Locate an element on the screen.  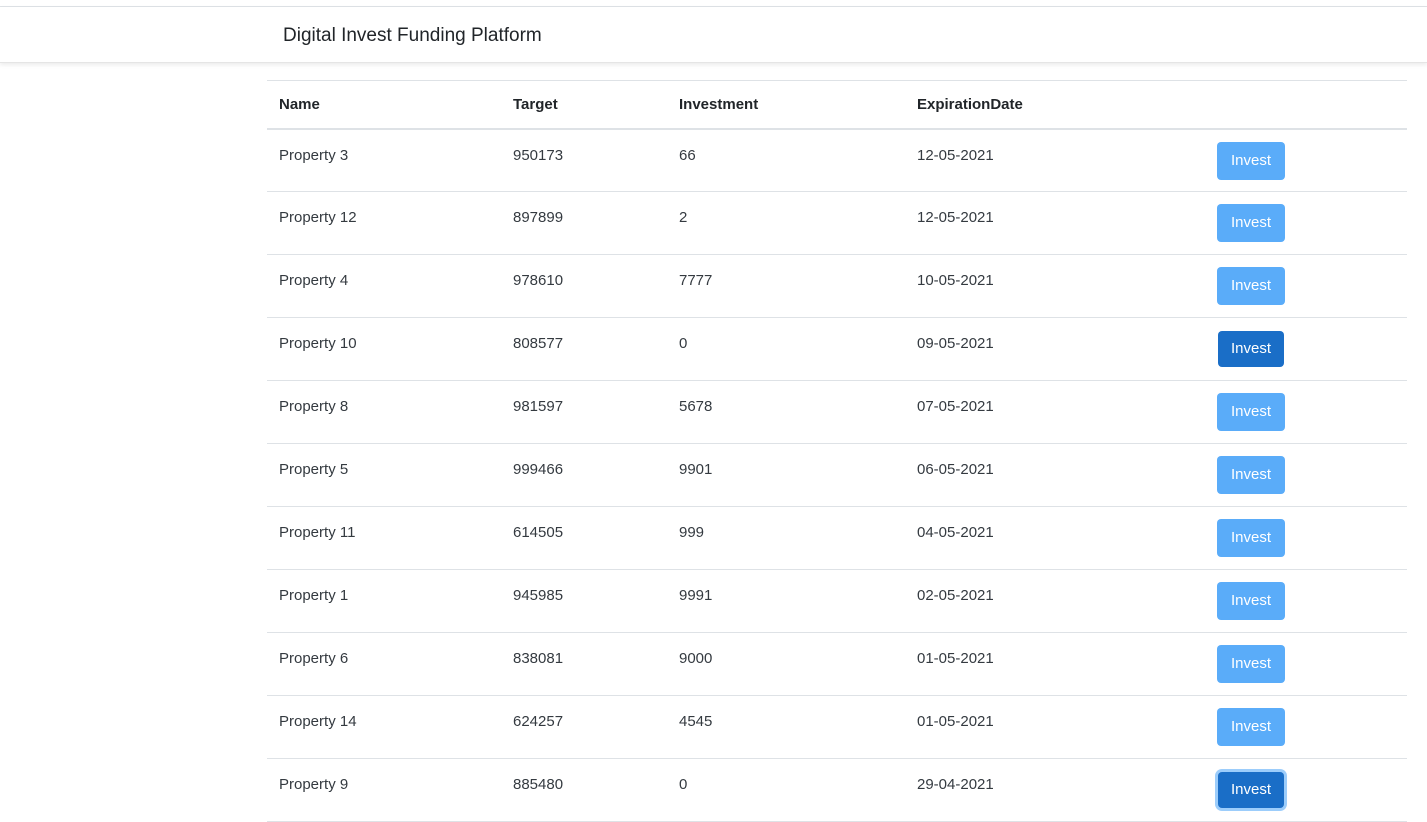
table-row: Property 5 999466 9901 06-05-2021 Invest is located at coordinates (837, 475).